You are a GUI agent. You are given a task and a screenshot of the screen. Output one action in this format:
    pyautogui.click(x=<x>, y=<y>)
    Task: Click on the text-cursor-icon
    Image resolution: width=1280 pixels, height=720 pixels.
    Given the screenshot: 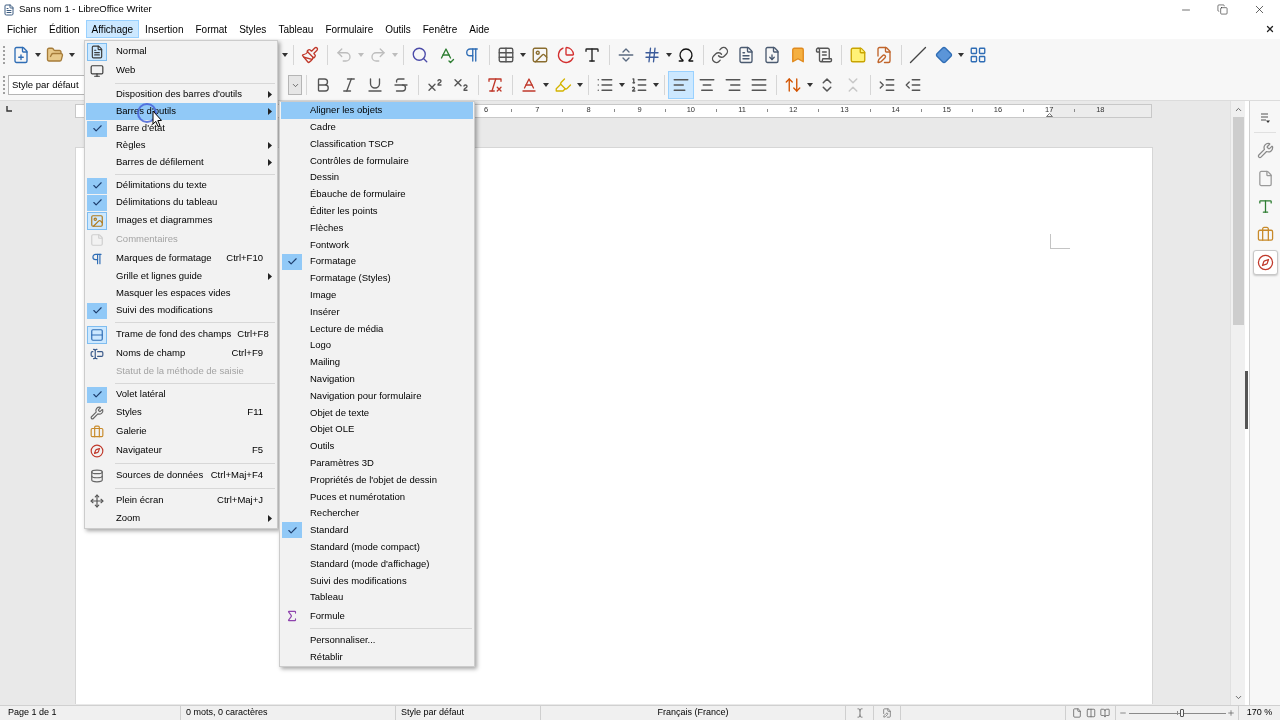 What is the action you would take?
    pyautogui.click(x=859, y=713)
    